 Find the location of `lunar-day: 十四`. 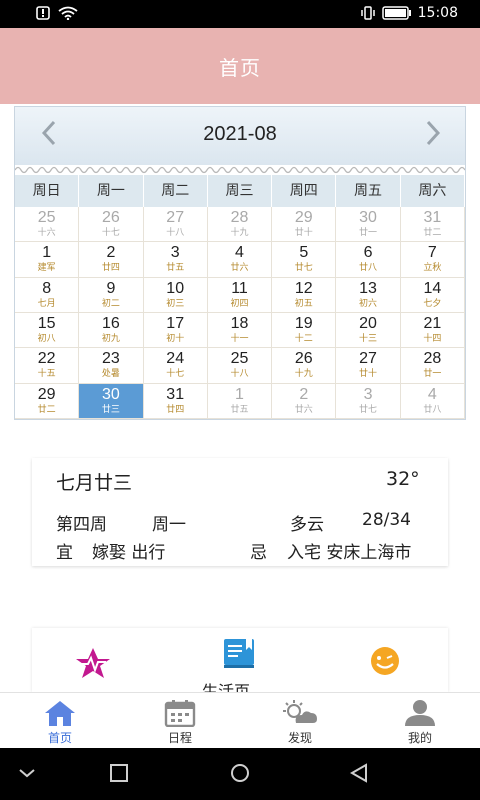

lunar-day: 十四 is located at coordinates (432, 339).